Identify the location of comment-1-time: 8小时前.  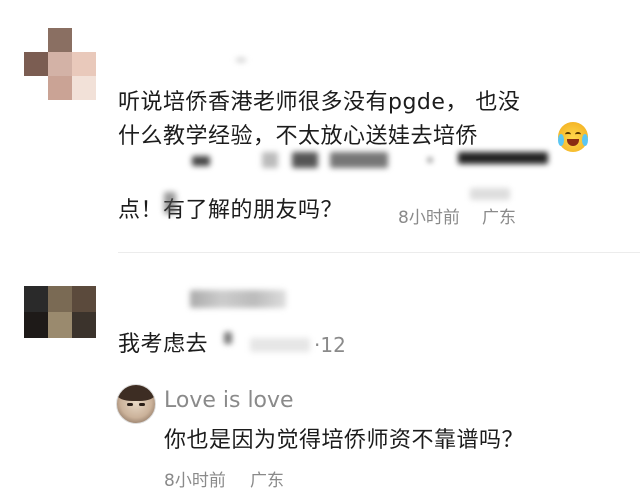
(429, 218).